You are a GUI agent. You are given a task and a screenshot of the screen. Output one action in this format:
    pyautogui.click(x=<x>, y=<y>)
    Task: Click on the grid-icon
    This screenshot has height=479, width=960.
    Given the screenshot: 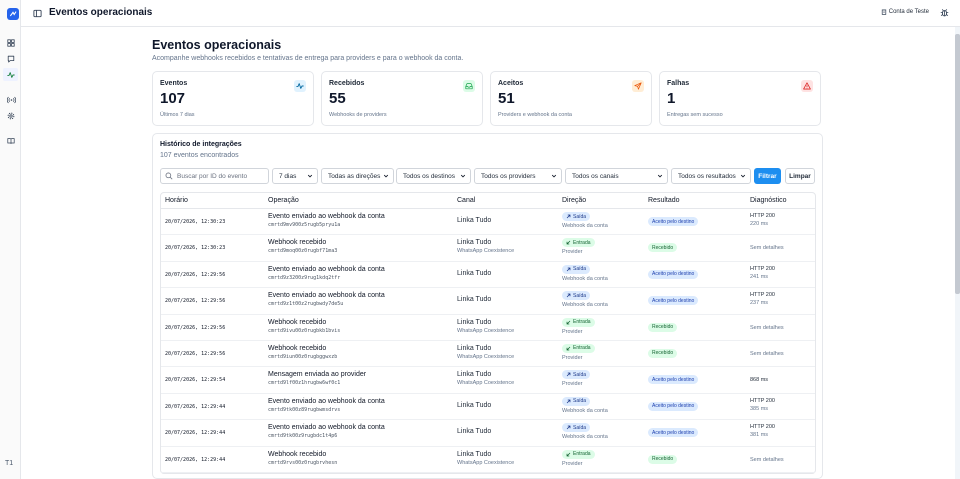 What is the action you would take?
    pyautogui.click(x=11, y=43)
    